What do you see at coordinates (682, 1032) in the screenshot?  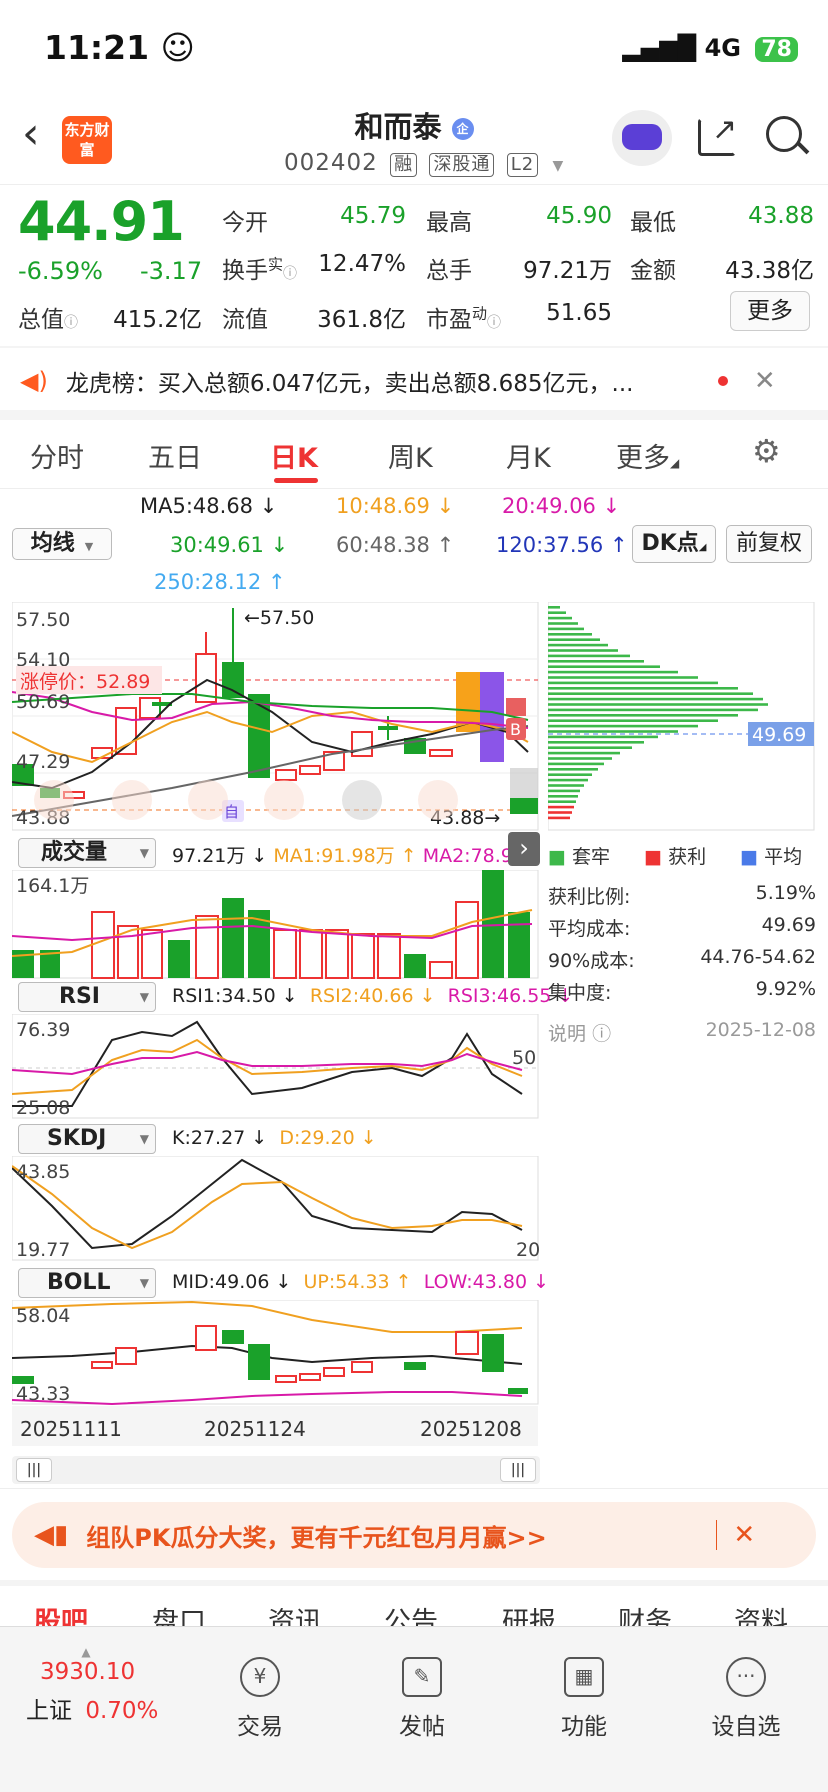 I see `chip-note-row: 说明 ⓘ 2025-12-08` at bounding box center [682, 1032].